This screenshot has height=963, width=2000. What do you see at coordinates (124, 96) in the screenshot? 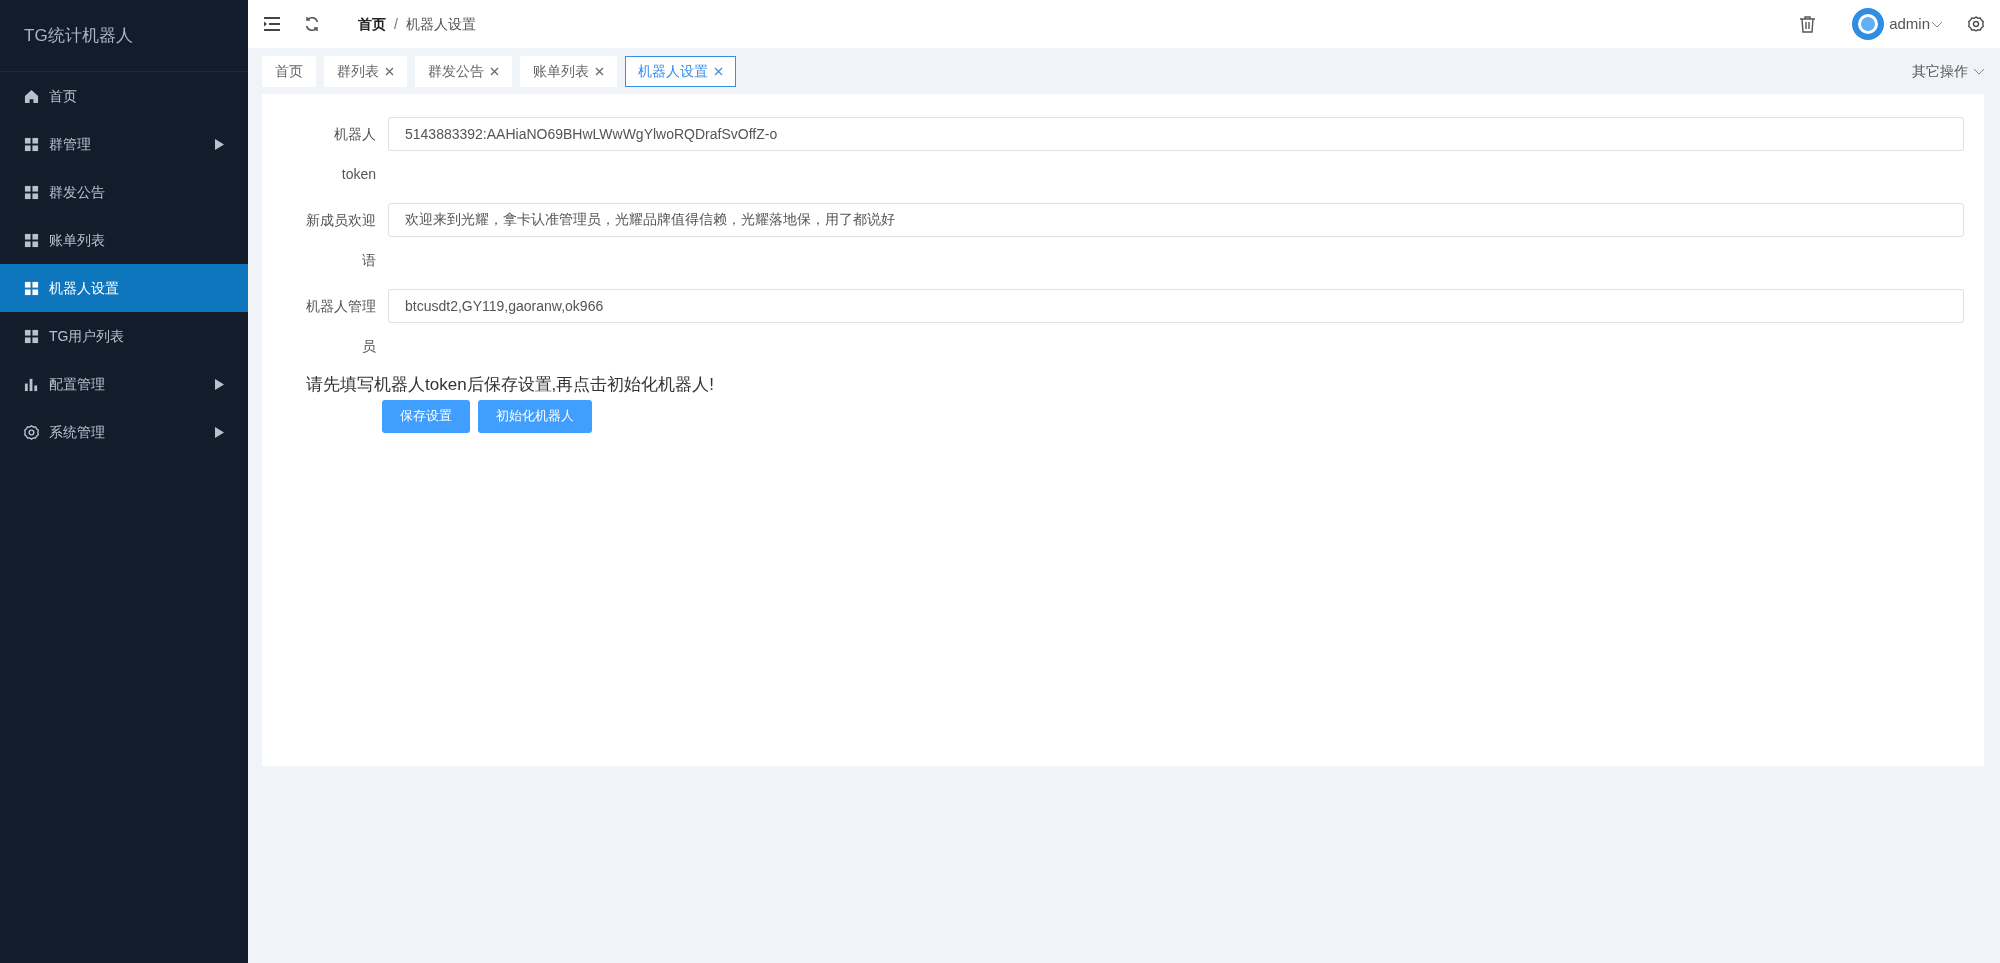
I see `sidebar-item: 首页` at bounding box center [124, 96].